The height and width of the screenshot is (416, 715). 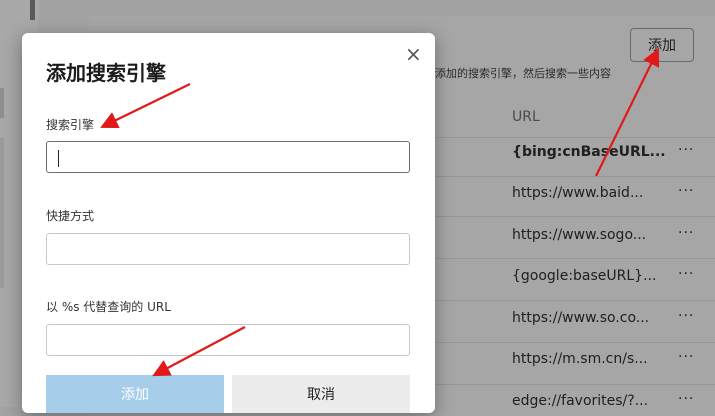 I want to click on url-label: 以 %s 代替查询的 URL, so click(x=108, y=307).